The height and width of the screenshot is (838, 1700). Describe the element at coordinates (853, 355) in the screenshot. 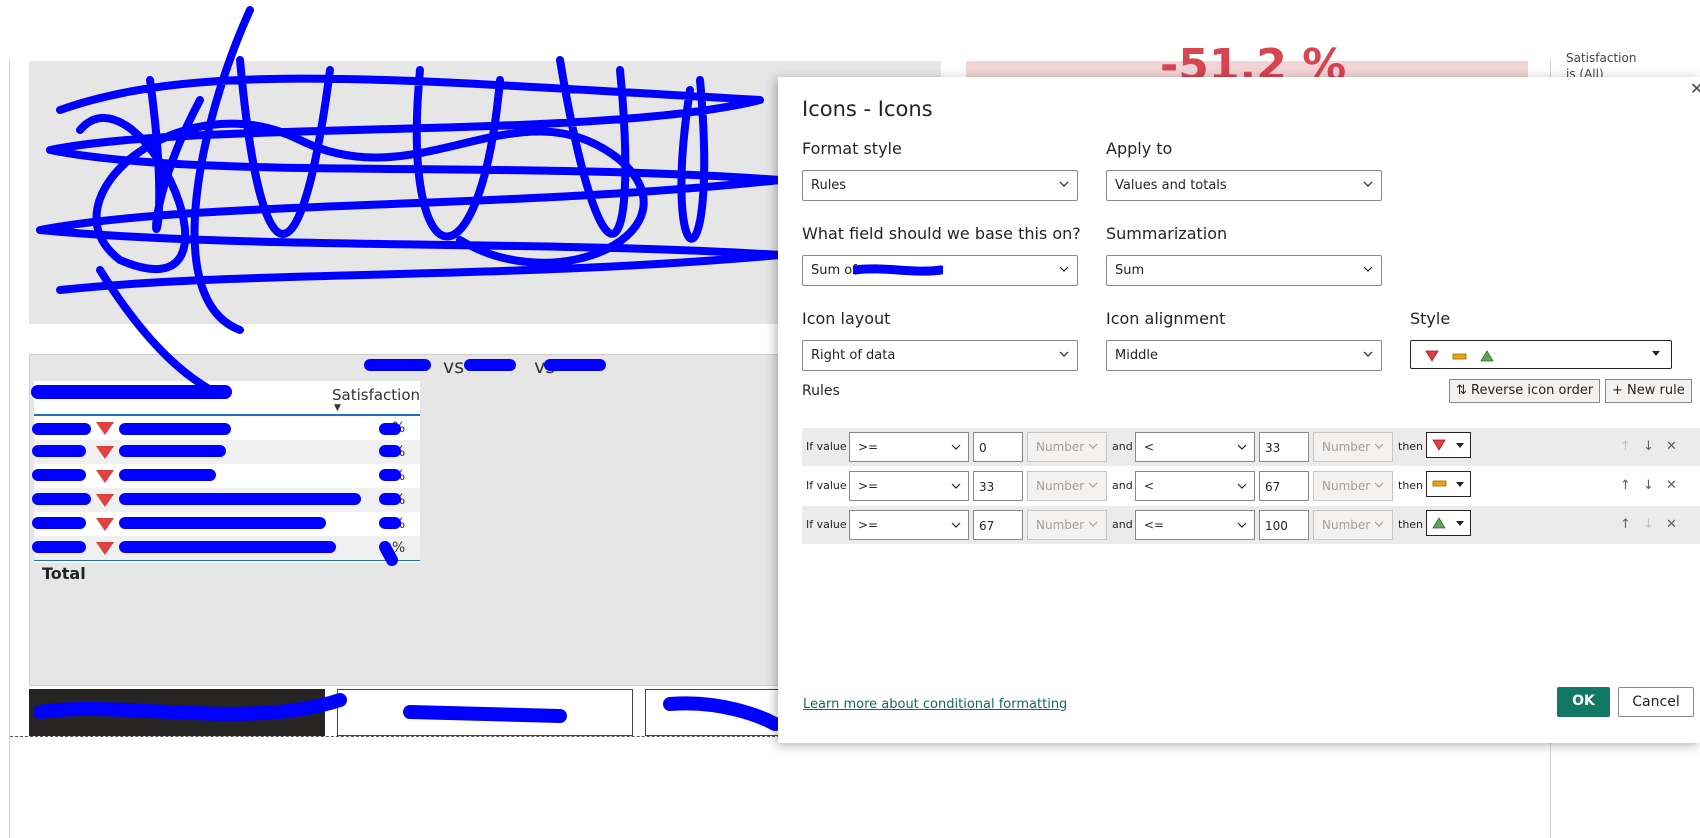

I see `icon-layout-value: Right of data` at that location.